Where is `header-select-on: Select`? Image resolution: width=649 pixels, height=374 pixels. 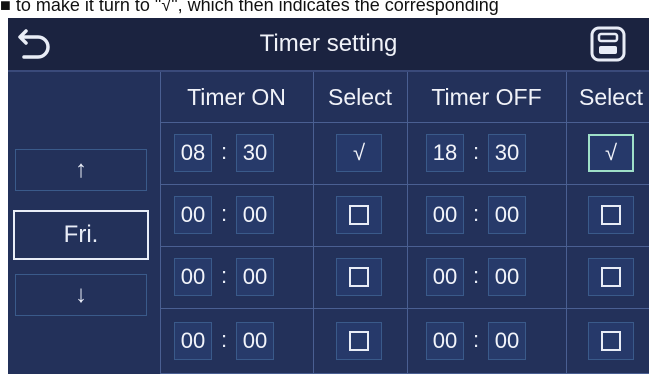 header-select-on: Select is located at coordinates (360, 97).